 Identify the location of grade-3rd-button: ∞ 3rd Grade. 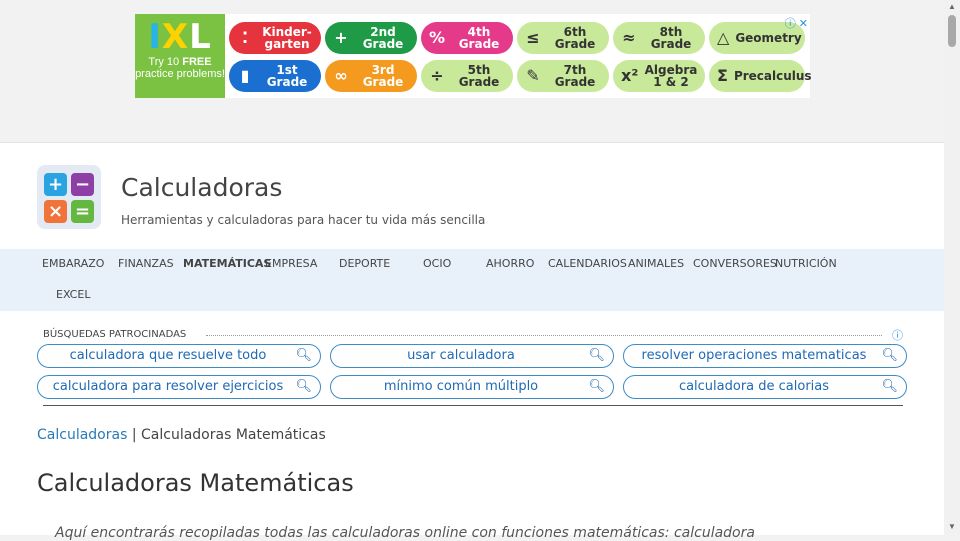
(371, 76).